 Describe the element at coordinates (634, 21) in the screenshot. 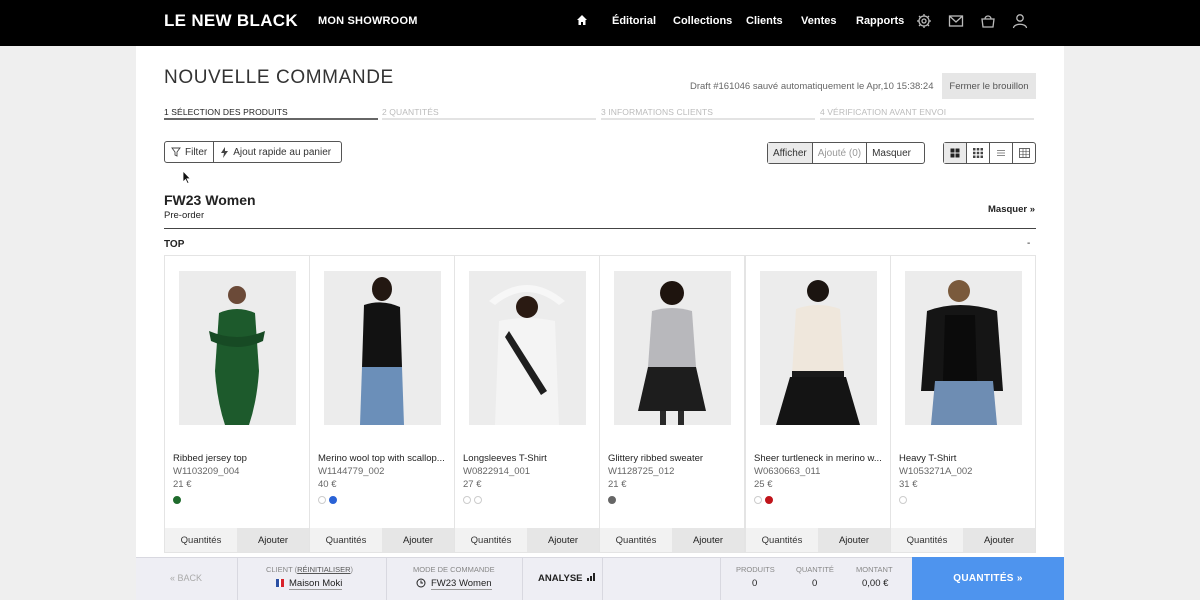

I see `nav-editorial: Éditorial` at that location.